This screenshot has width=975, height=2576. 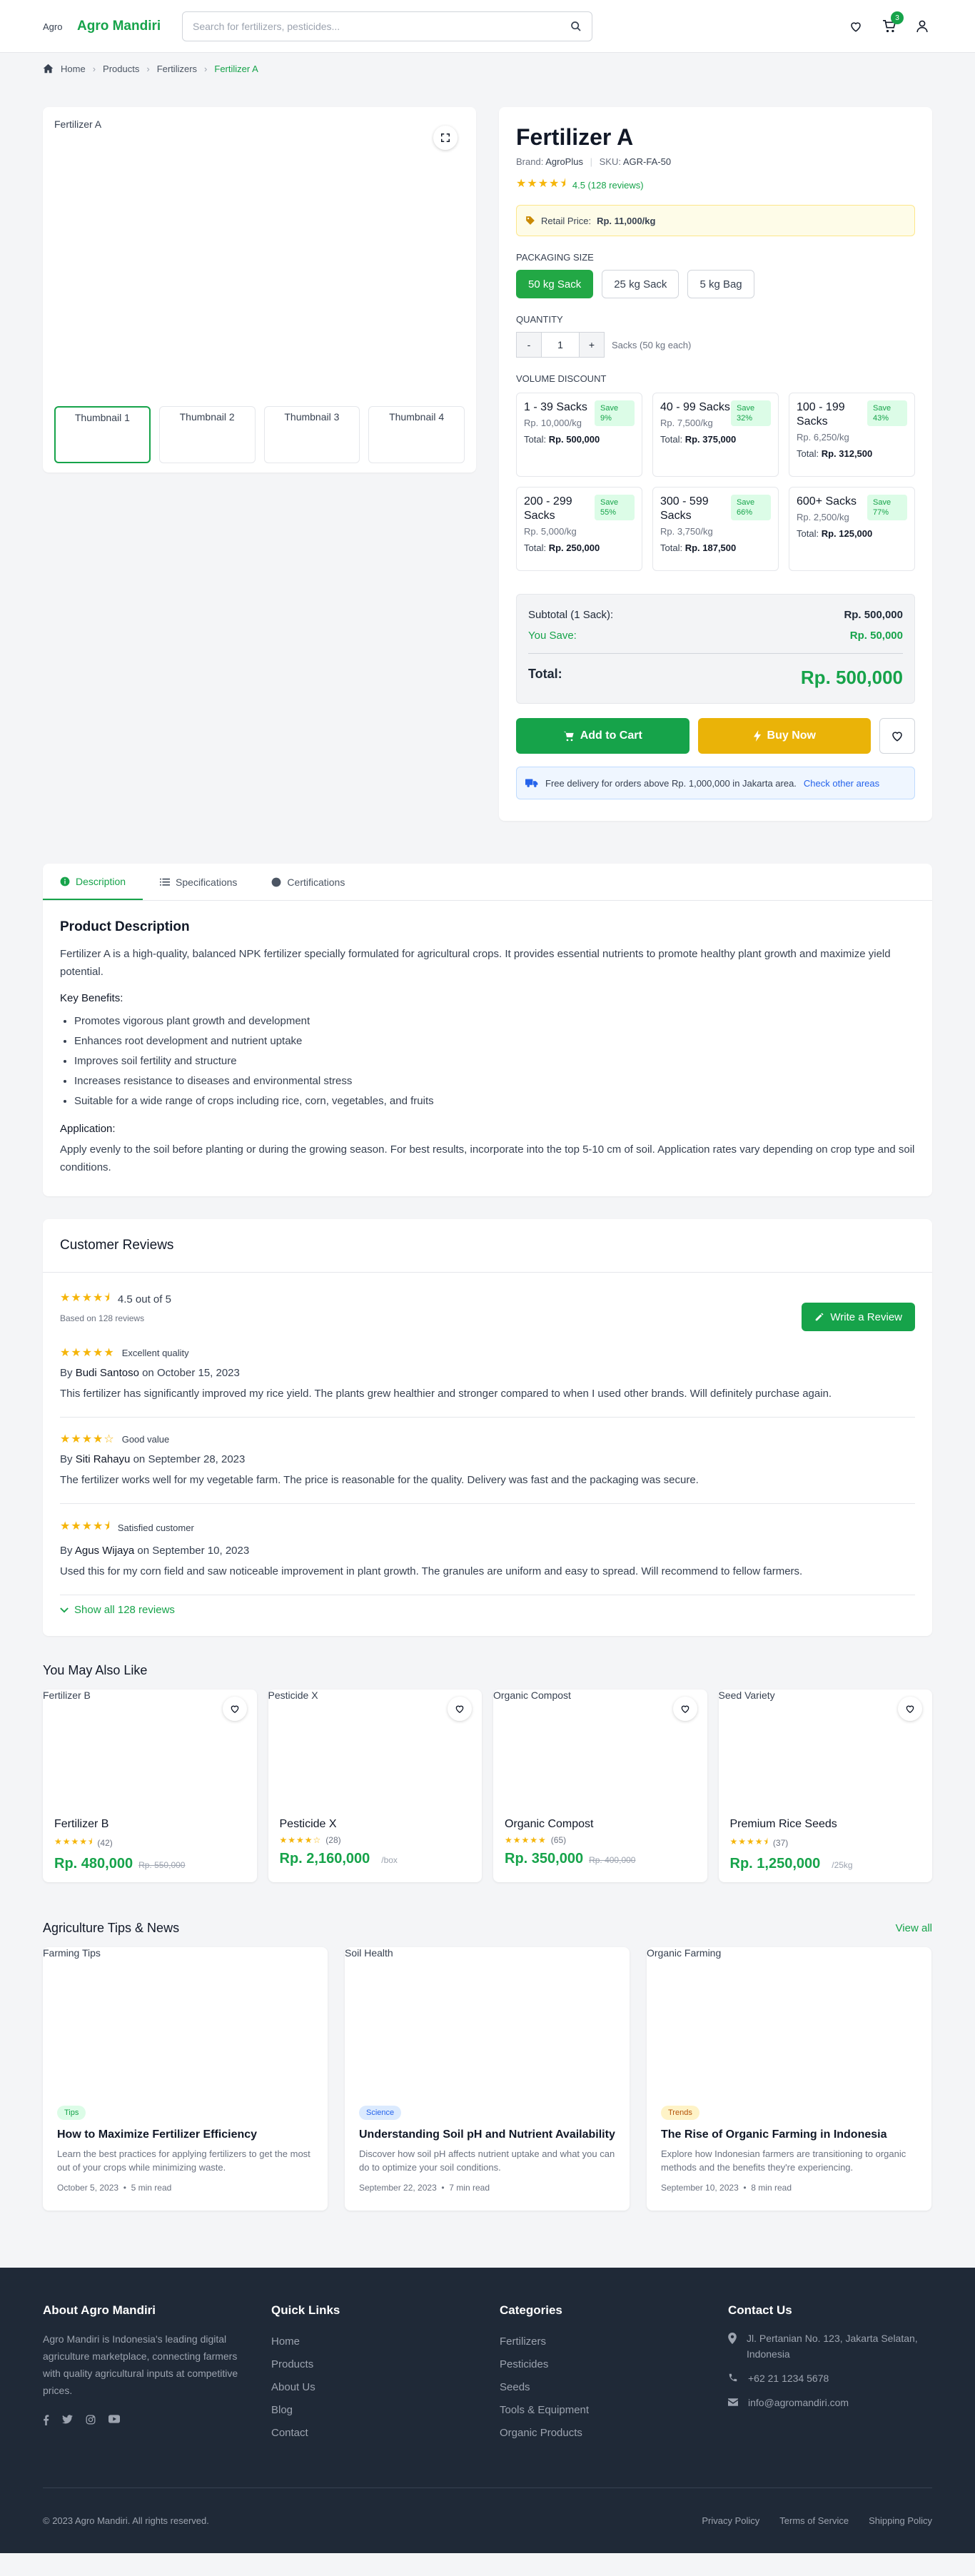 What do you see at coordinates (897, 736) in the screenshot?
I see `add-to-wishlist-button` at bounding box center [897, 736].